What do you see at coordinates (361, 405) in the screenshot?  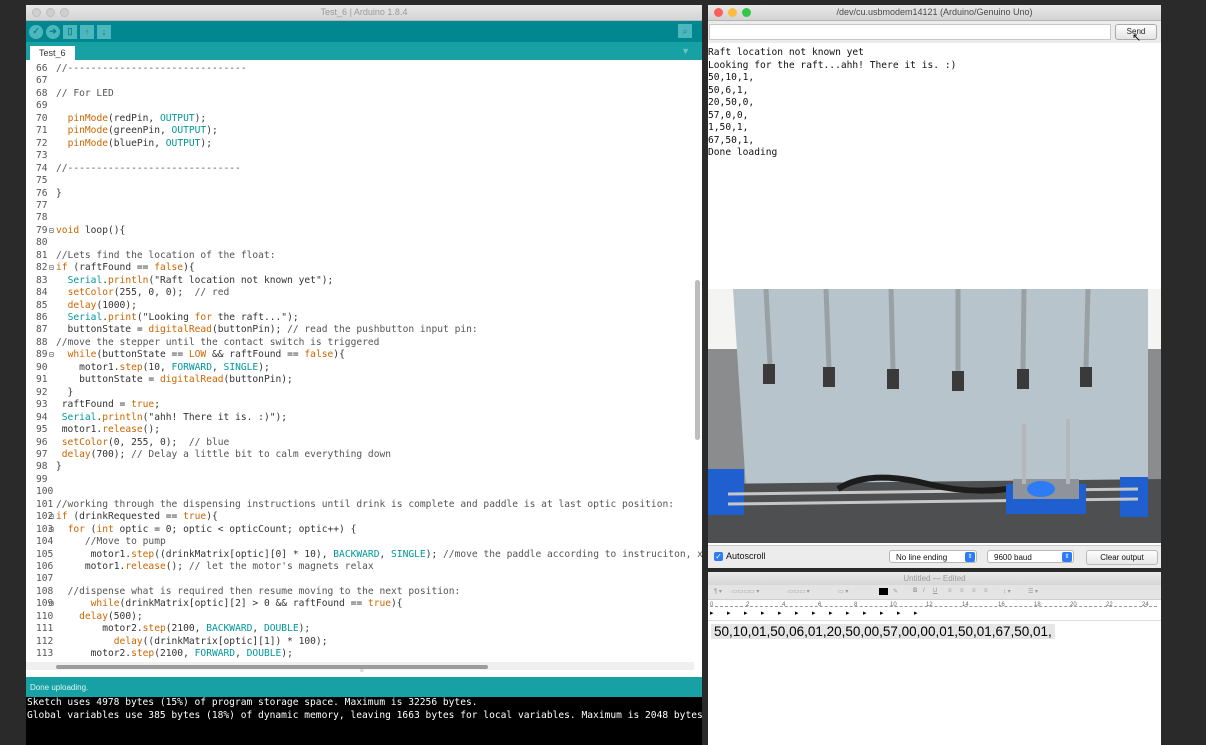 I see `code-line: 93 raftFound = true;` at bounding box center [361, 405].